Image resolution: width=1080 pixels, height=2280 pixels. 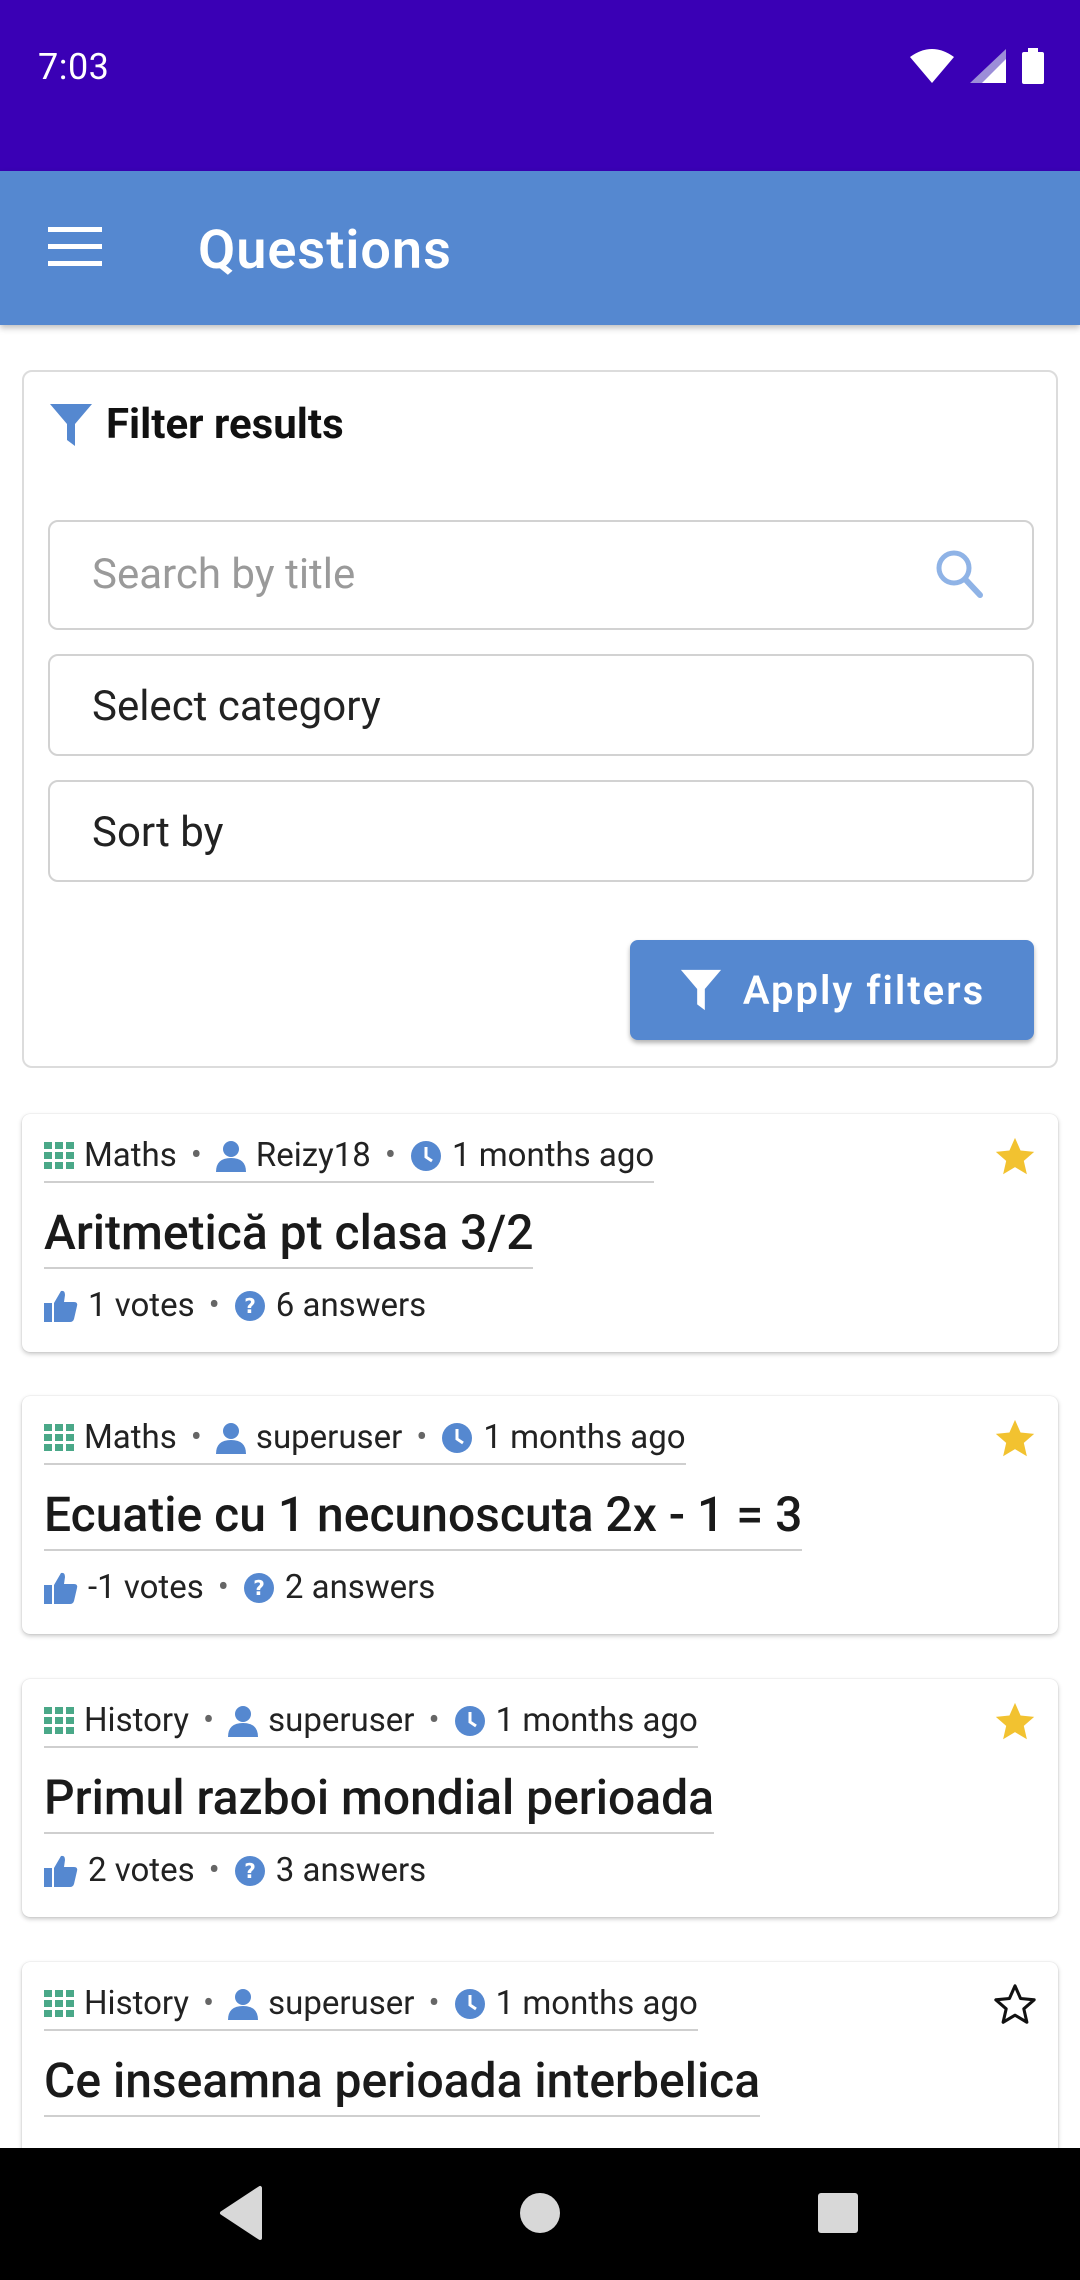 What do you see at coordinates (1033, 66) in the screenshot?
I see `battery-icon` at bounding box center [1033, 66].